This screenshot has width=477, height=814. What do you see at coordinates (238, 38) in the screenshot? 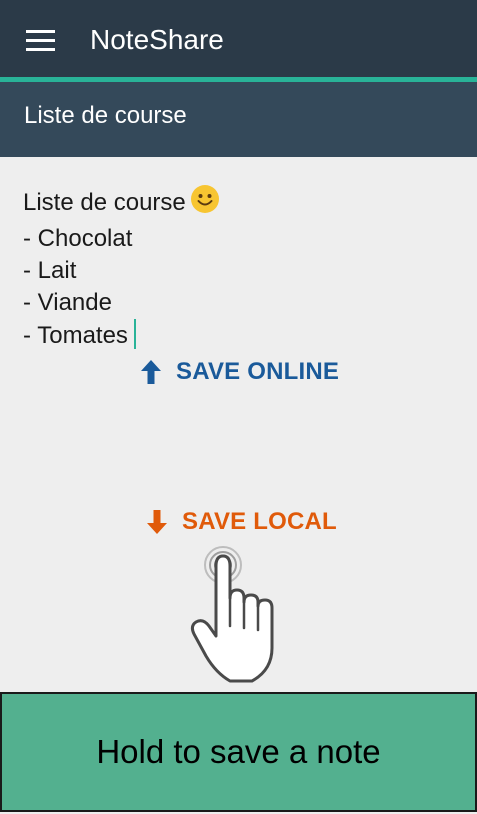
I see `app-bar: NoteShare` at bounding box center [238, 38].